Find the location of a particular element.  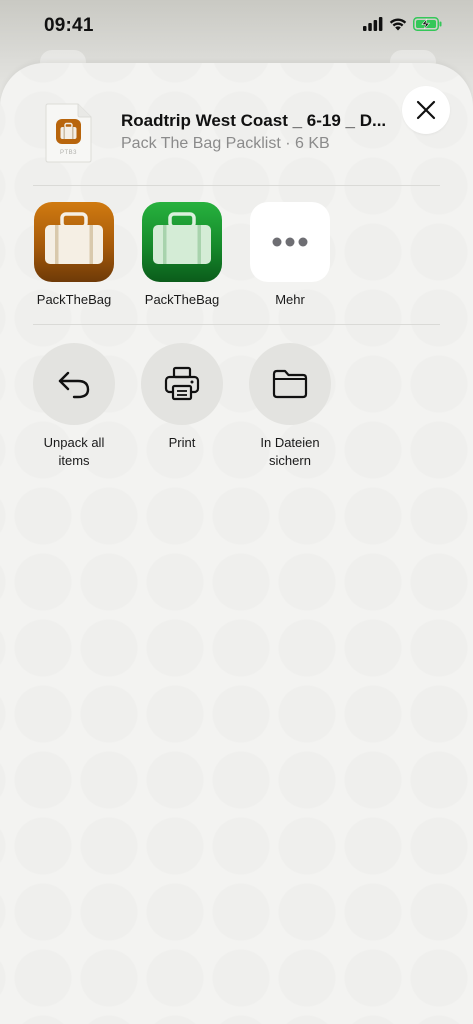

cellular-signal-icon is located at coordinates (373, 24).